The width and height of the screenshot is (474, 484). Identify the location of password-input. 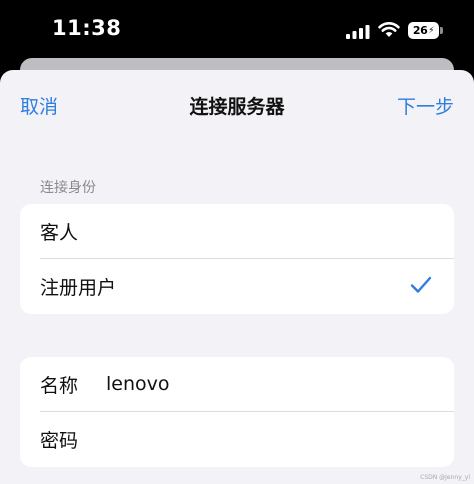
(256, 439).